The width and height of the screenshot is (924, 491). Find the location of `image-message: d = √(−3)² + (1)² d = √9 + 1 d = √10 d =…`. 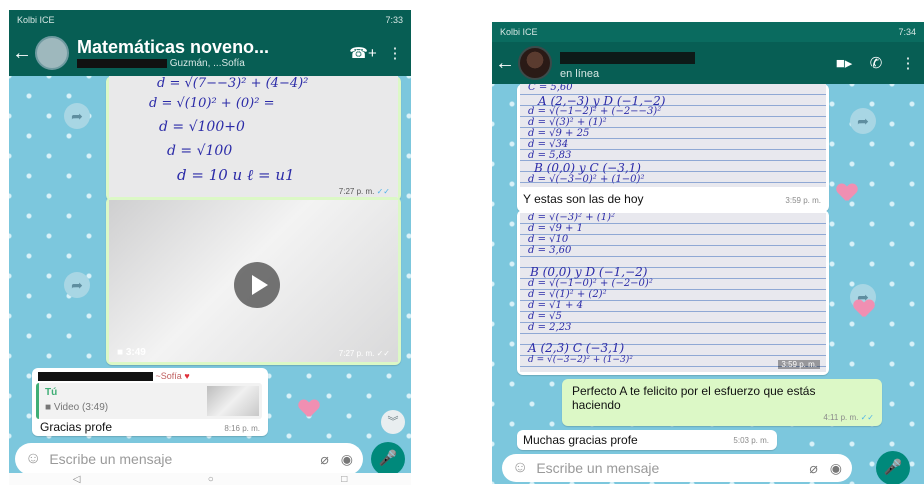

image-message: d = √(−3)² + (1)² d = √9 + 1 d = √10 d =… is located at coordinates (673, 292).